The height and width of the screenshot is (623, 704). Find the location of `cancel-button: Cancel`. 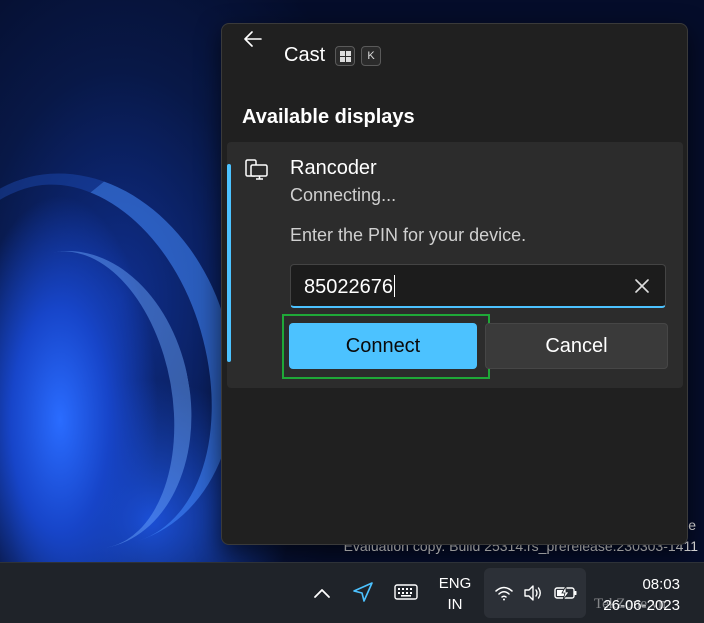

cancel-button: Cancel is located at coordinates (576, 346).